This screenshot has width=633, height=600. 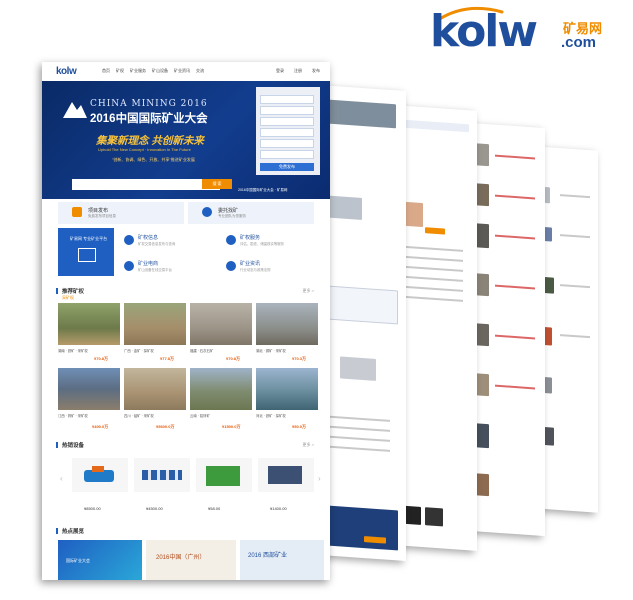 I want to click on top-nav: kolw 首页 矿权 矿业服务 矿山设备 矿业资讯 交流 登录 注册 发布, so click(x=186, y=72).